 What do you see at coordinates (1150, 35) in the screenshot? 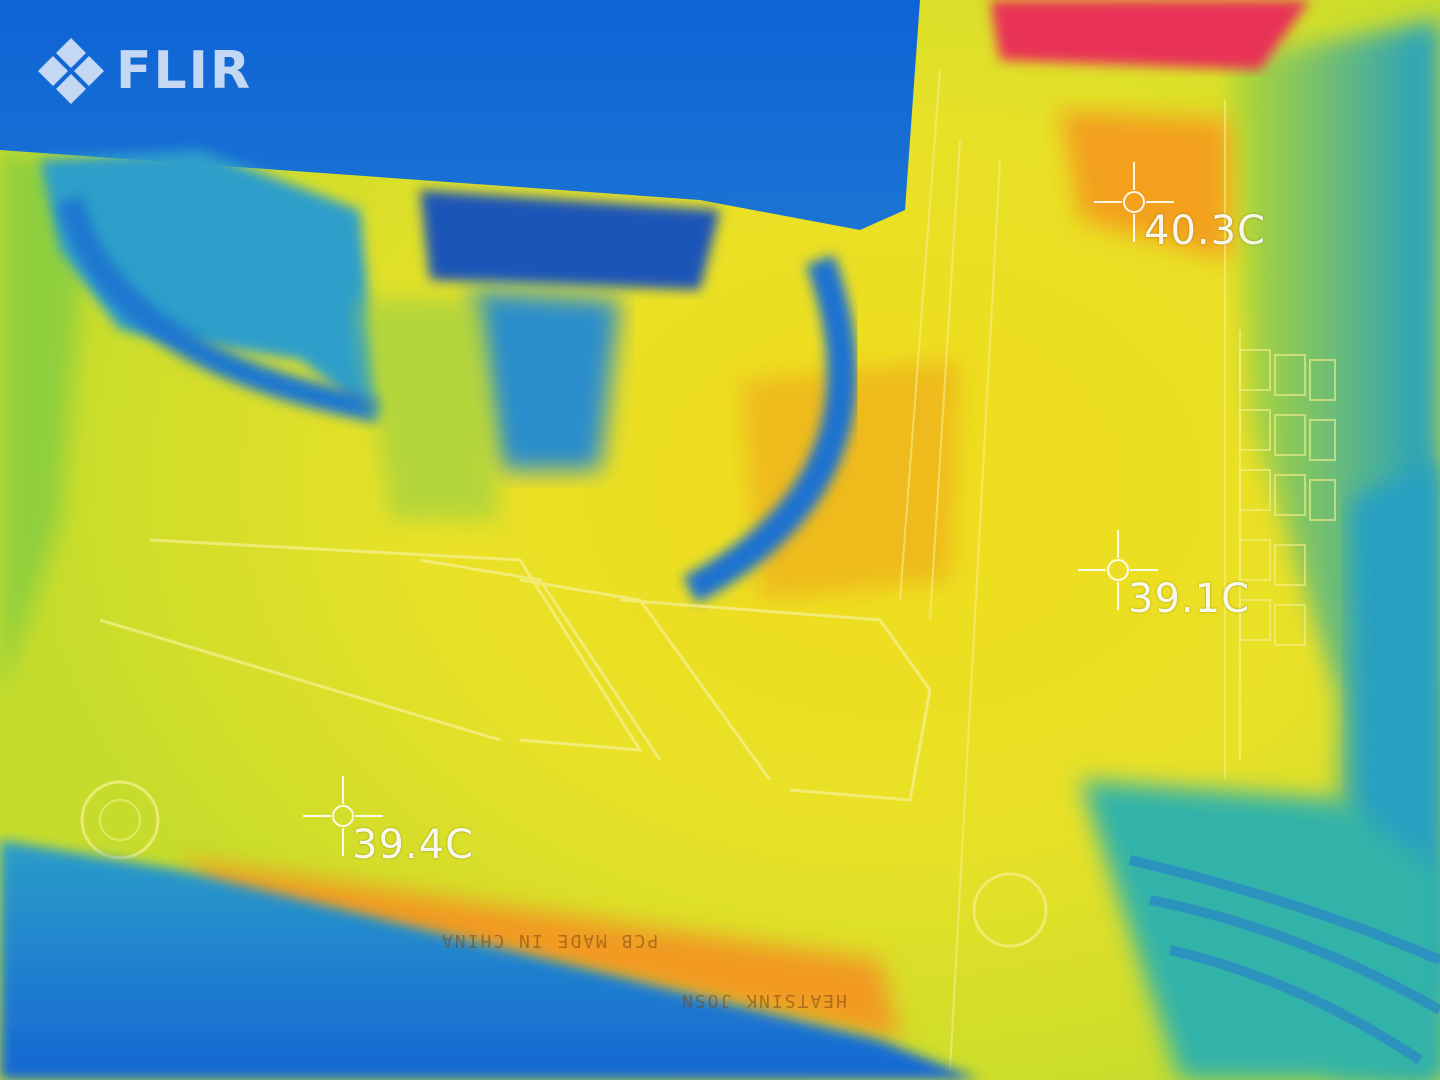
I see `hot-connector-region` at bounding box center [1150, 35].